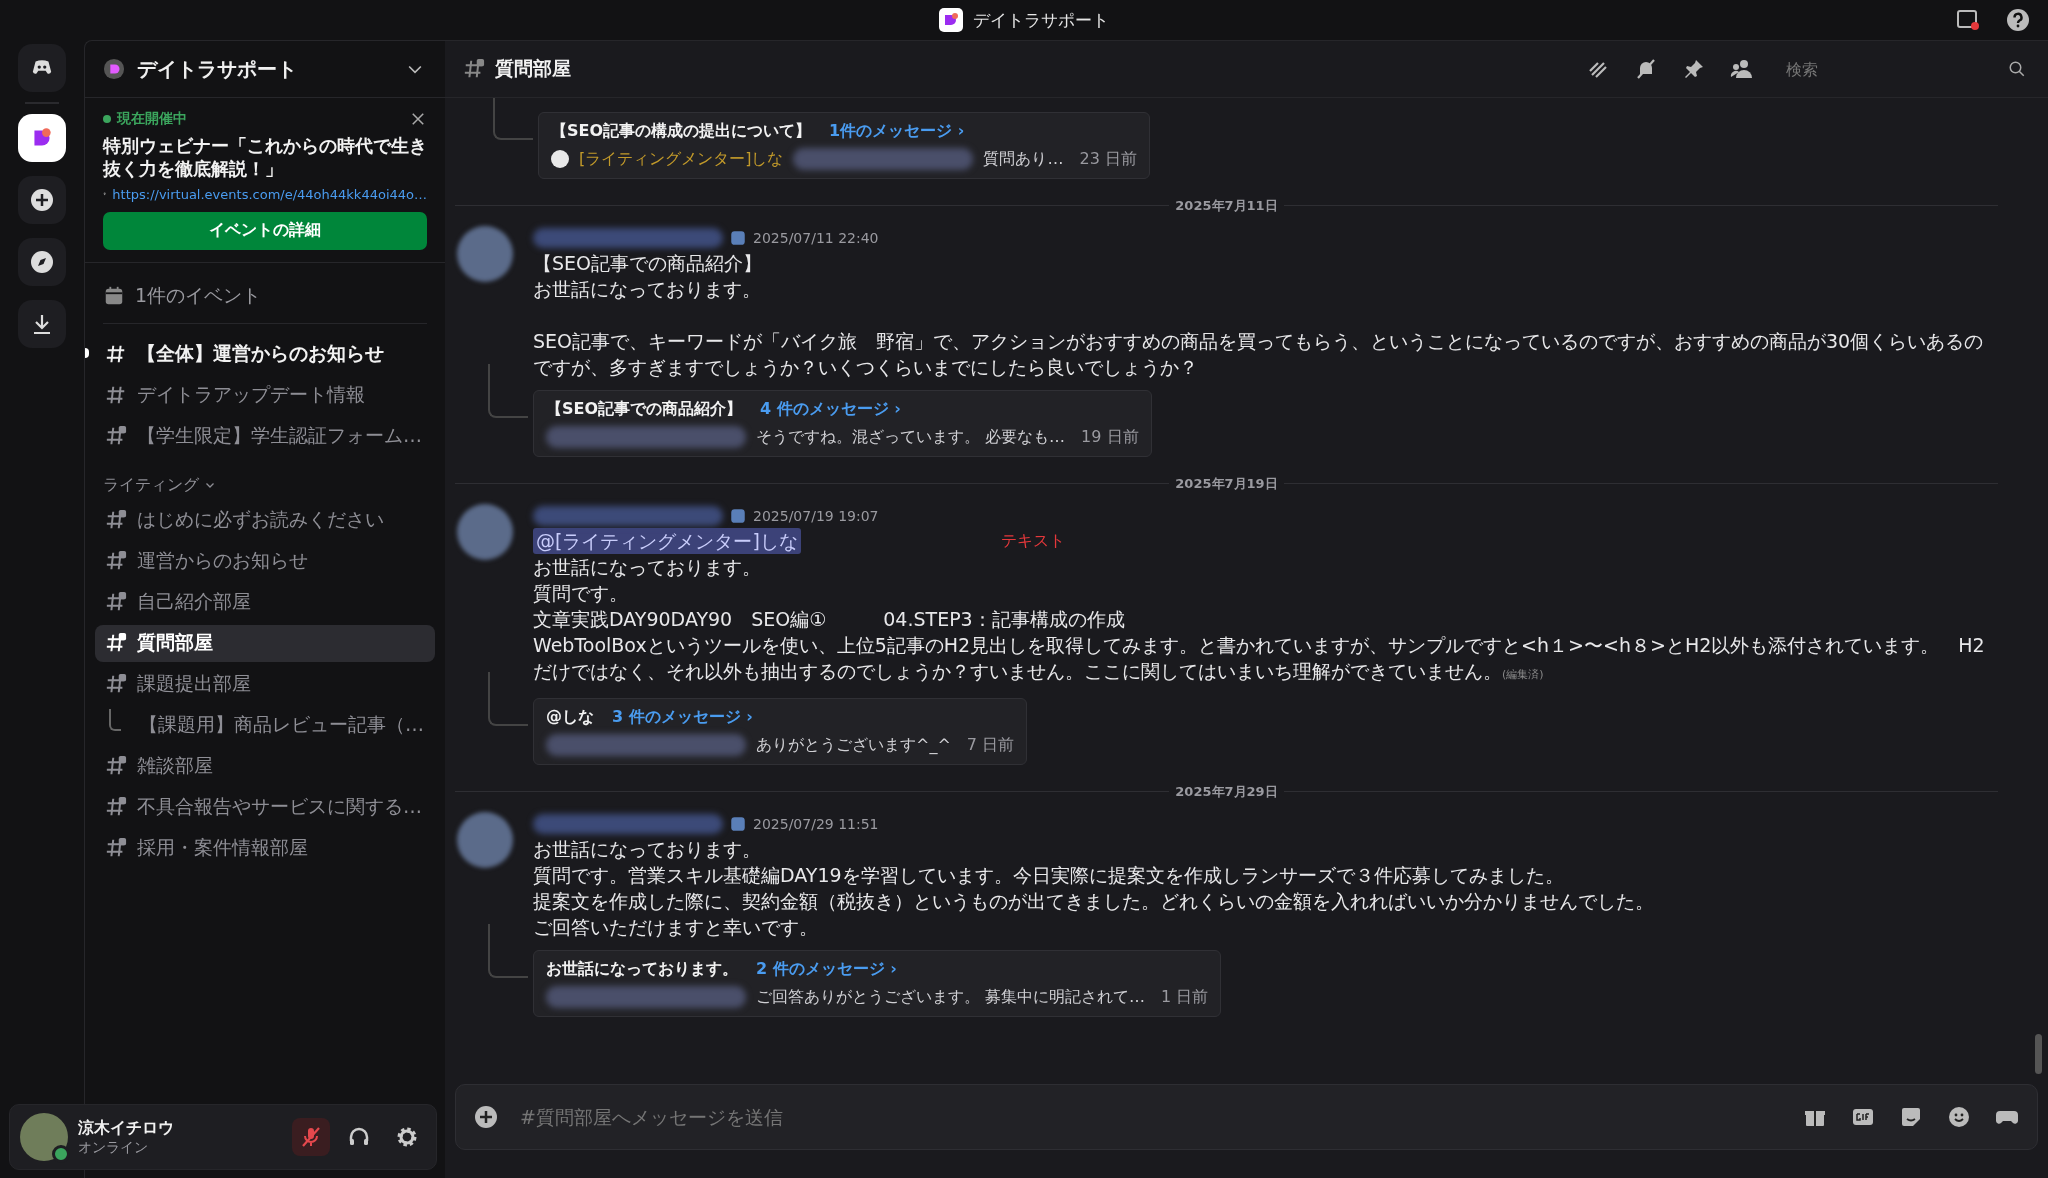 This screenshot has width=2048, height=1178. Describe the element at coordinates (667, 541) in the screenshot. I see `user-mention: @[ライティングメンター]しな` at that location.